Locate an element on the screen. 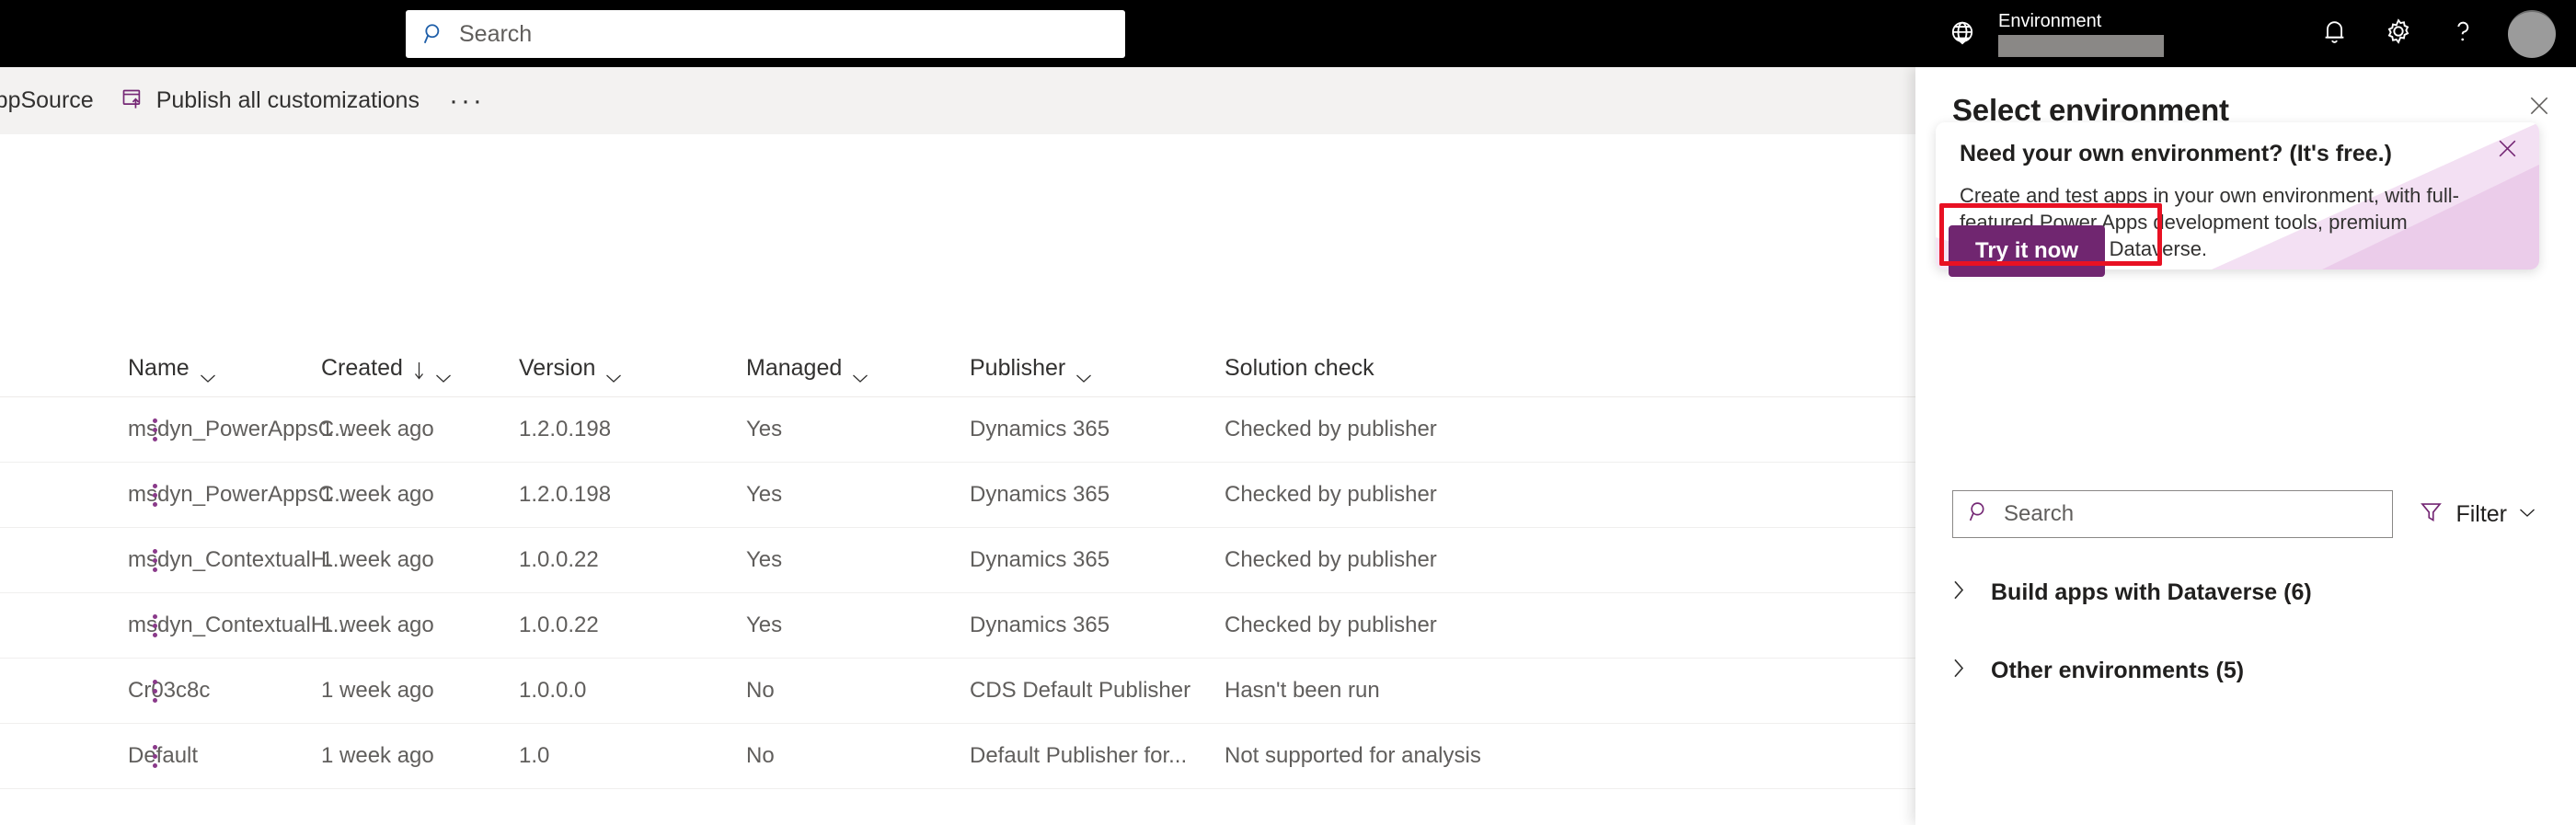 The width and height of the screenshot is (2576, 825). environment-group-build-apps-with-dataverse: Build apps with Dataverse (6) is located at coordinates (2246, 592).